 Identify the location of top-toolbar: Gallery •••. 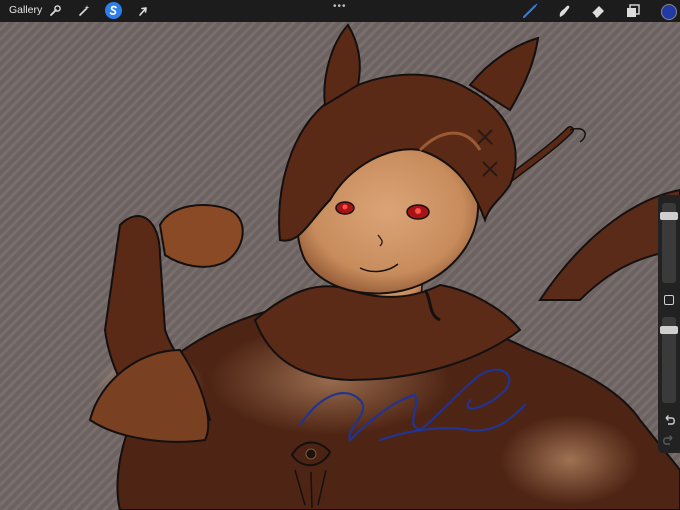
(340, 11).